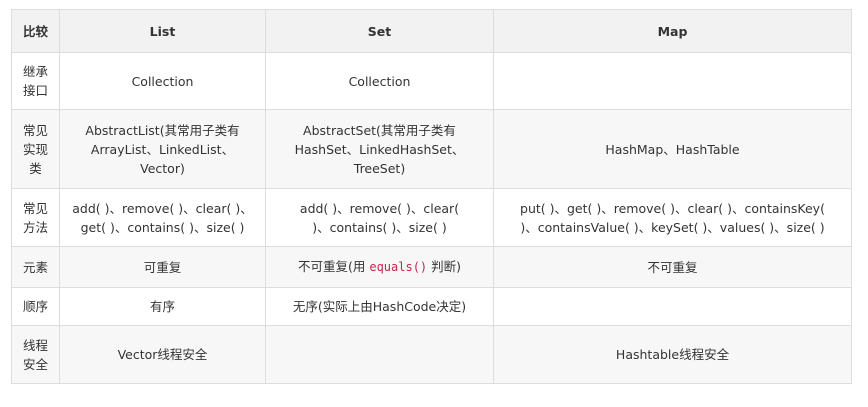 Image resolution: width=868 pixels, height=407 pixels. I want to click on row-label-inherit-interface: 继承接口, so click(35, 81).